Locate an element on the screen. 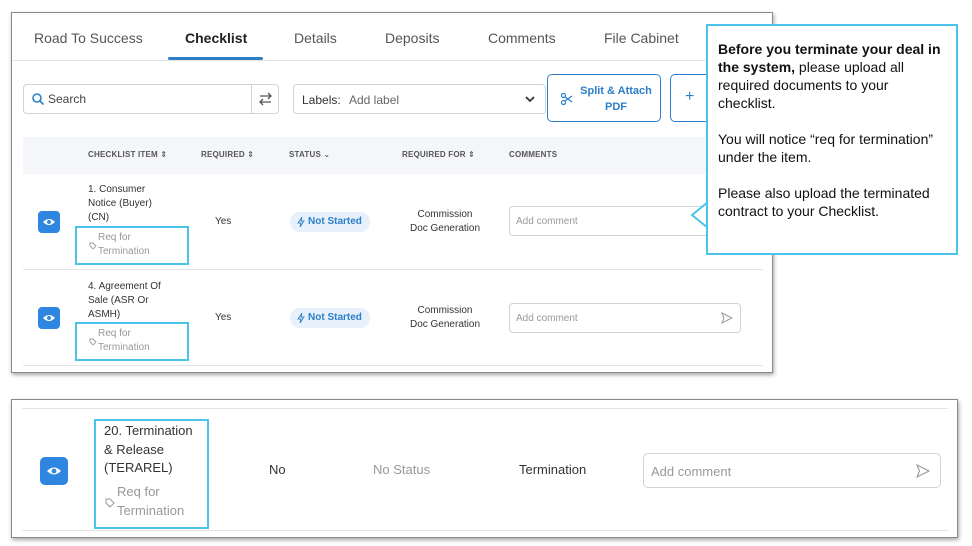 The image size is (972, 546). search-input is located at coordinates (148, 99).